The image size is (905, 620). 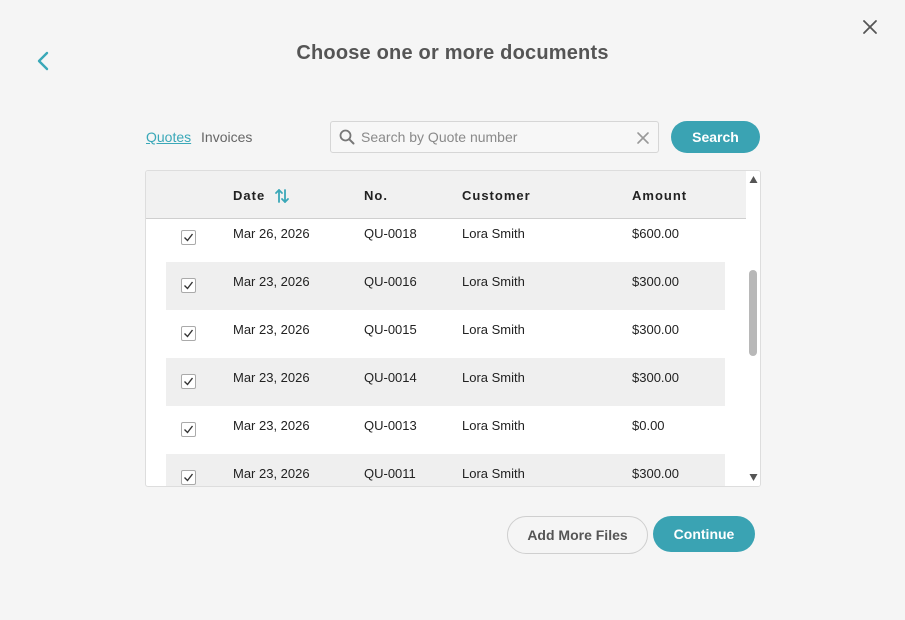 What do you see at coordinates (648, 425) in the screenshot?
I see `cell-amount: $0.00` at bounding box center [648, 425].